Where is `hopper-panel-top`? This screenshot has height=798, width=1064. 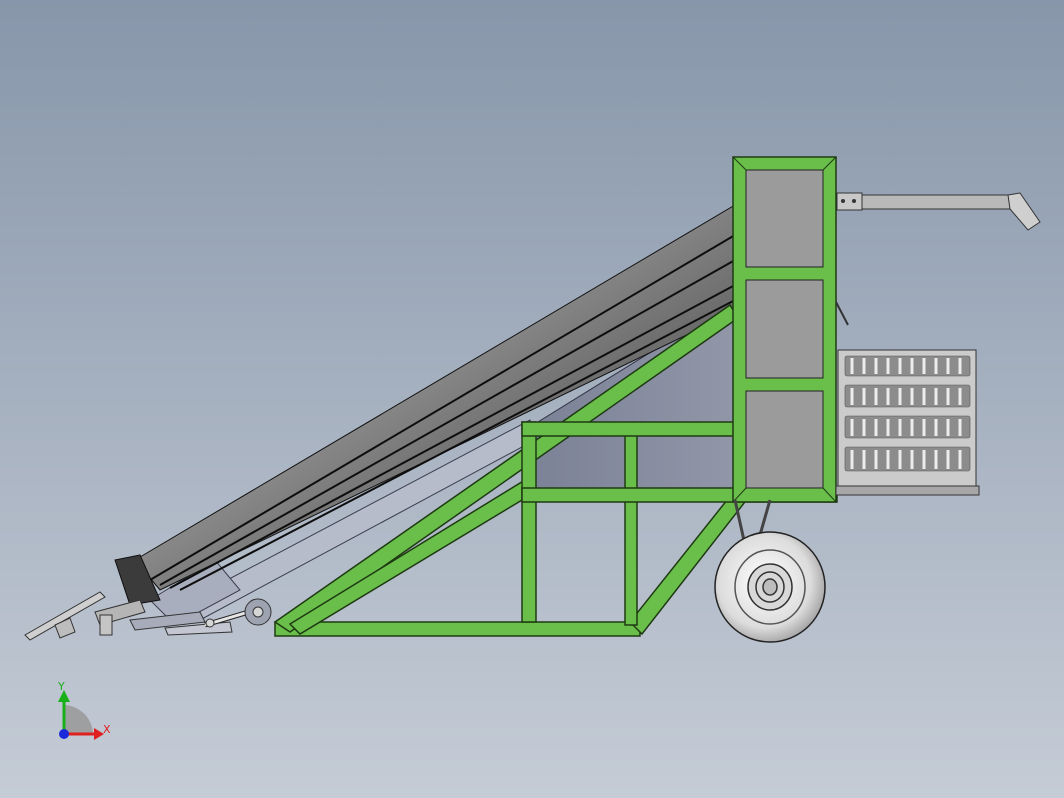 hopper-panel-top is located at coordinates (784, 218).